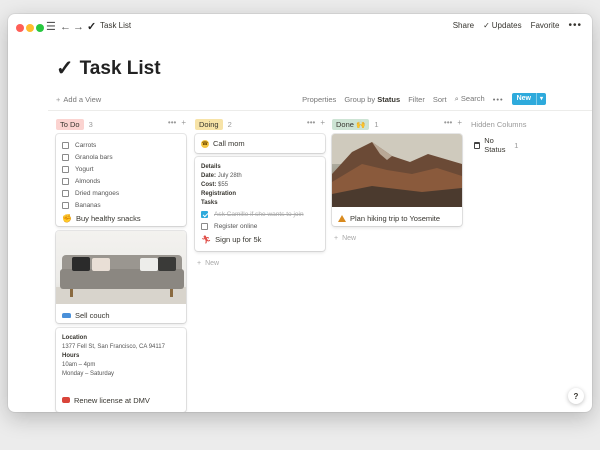 Image resolution: width=600 pixels, height=450 pixels. What do you see at coordinates (65, 68) in the screenshot?
I see `page-check-icon-large: ✓` at bounding box center [65, 68].